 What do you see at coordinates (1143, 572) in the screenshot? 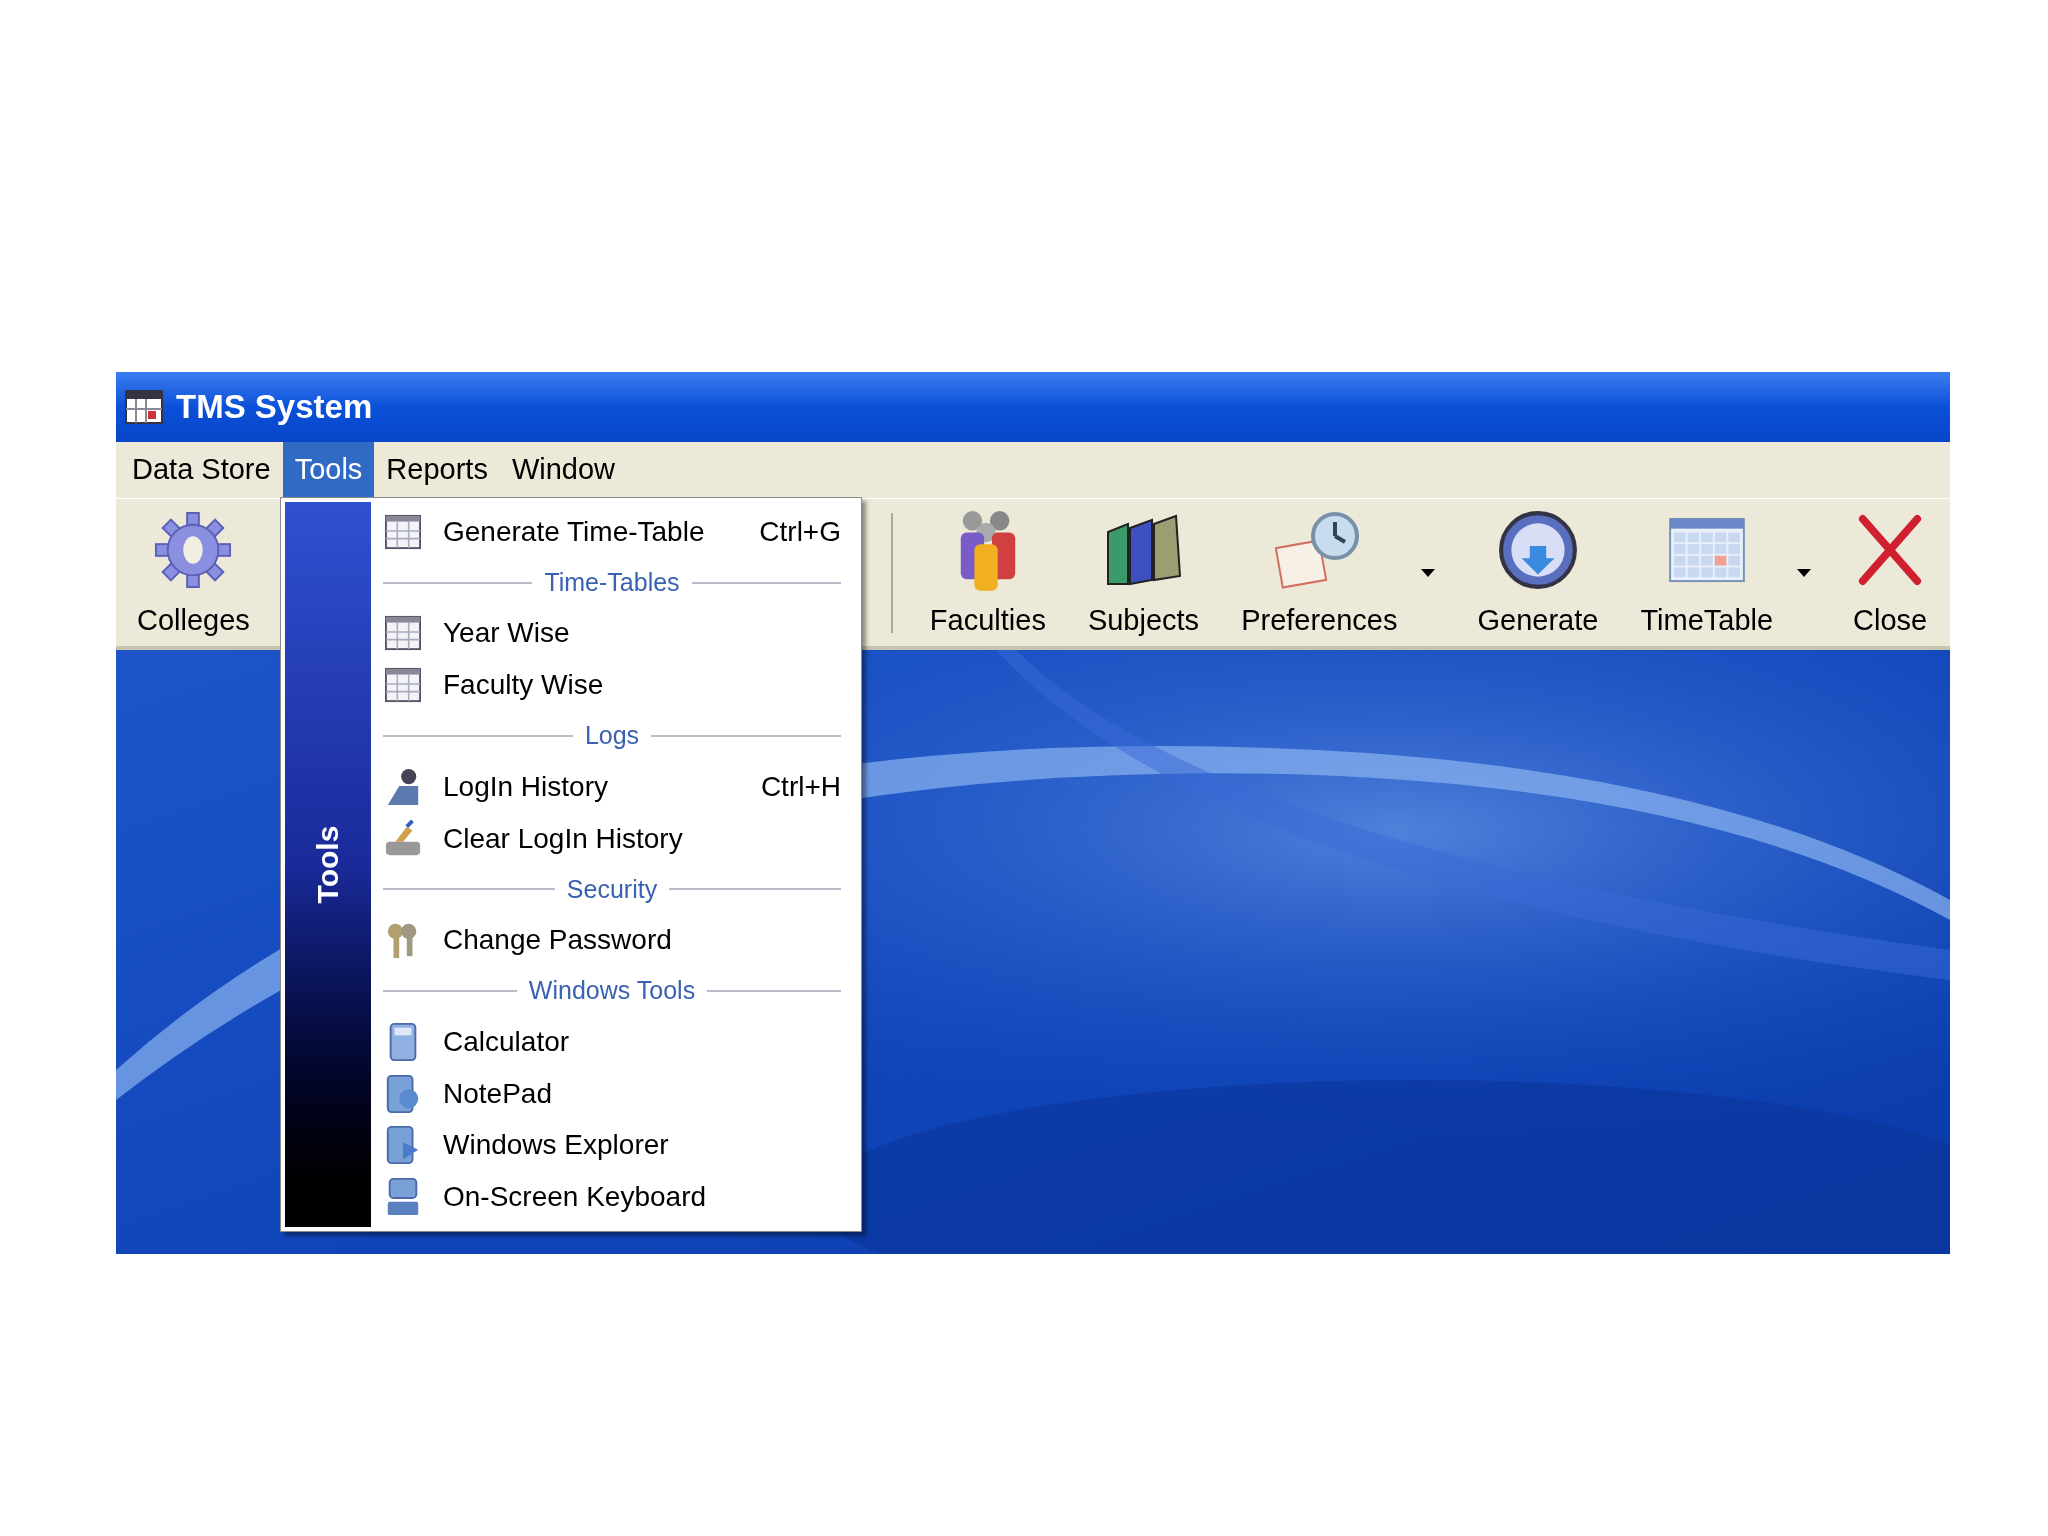
I see `toolbar-button: Subjects` at bounding box center [1143, 572].